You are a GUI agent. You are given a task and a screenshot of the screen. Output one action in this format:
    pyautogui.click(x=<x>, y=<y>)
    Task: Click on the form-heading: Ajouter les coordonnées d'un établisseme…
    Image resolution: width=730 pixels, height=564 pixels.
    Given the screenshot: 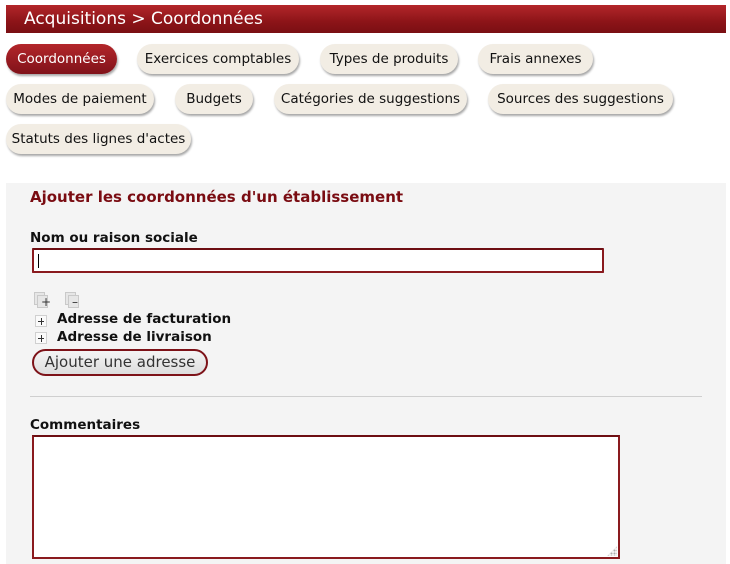 What is the action you would take?
    pyautogui.click(x=217, y=197)
    